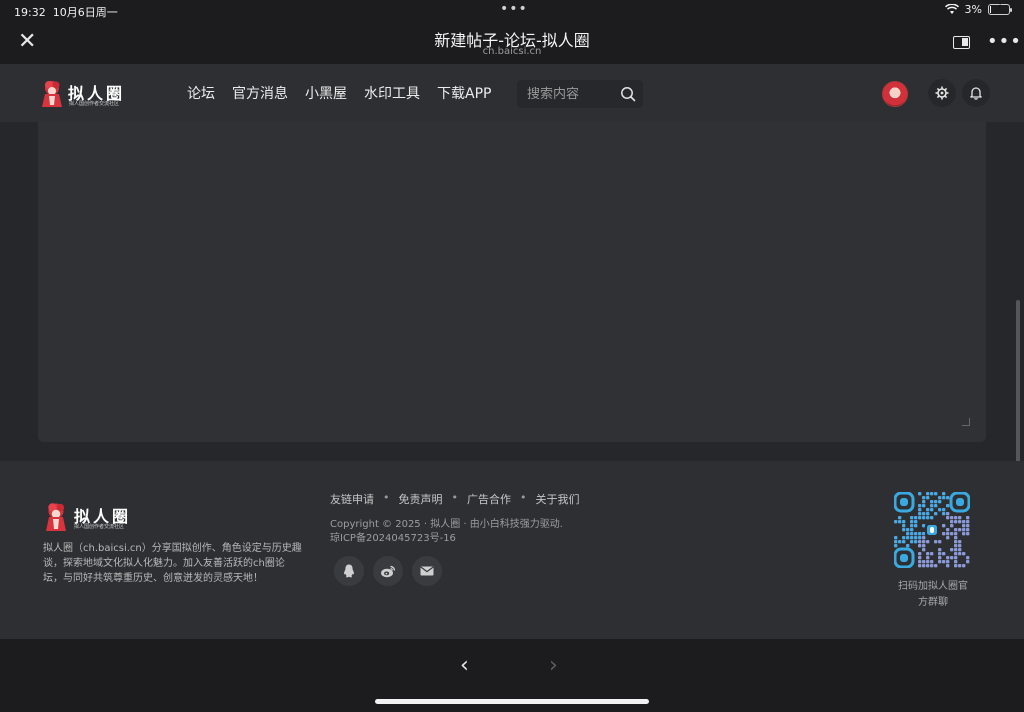 Image resolution: width=1024 pixels, height=712 pixels. Describe the element at coordinates (393, 536) in the screenshot. I see `icp-number: 琼ICP备2024045723号-16` at that location.